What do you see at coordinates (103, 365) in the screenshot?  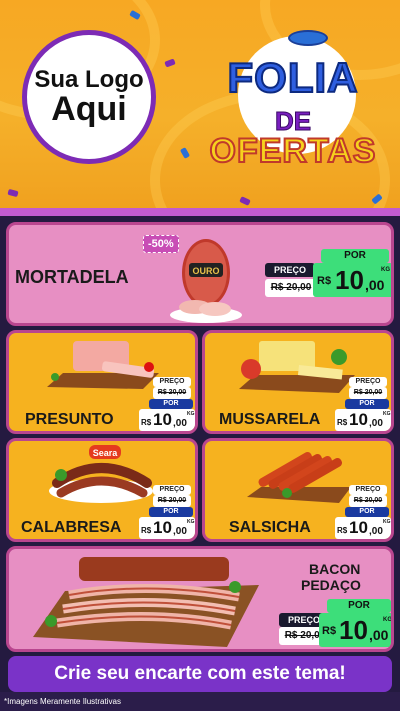 I see `presunto-image` at bounding box center [103, 365].